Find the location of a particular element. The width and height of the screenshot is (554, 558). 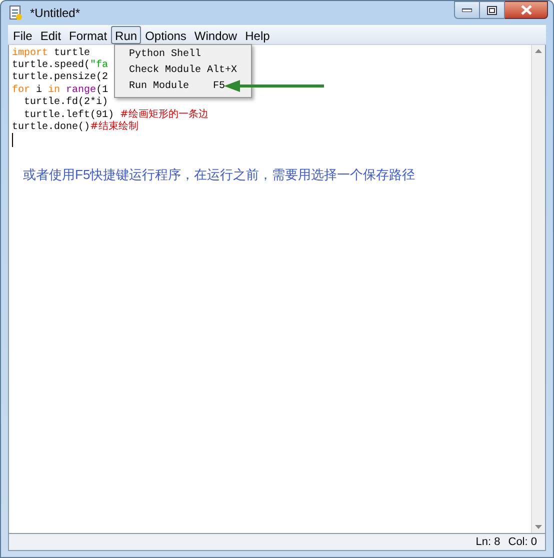

scroll-up-icon is located at coordinates (538, 51).